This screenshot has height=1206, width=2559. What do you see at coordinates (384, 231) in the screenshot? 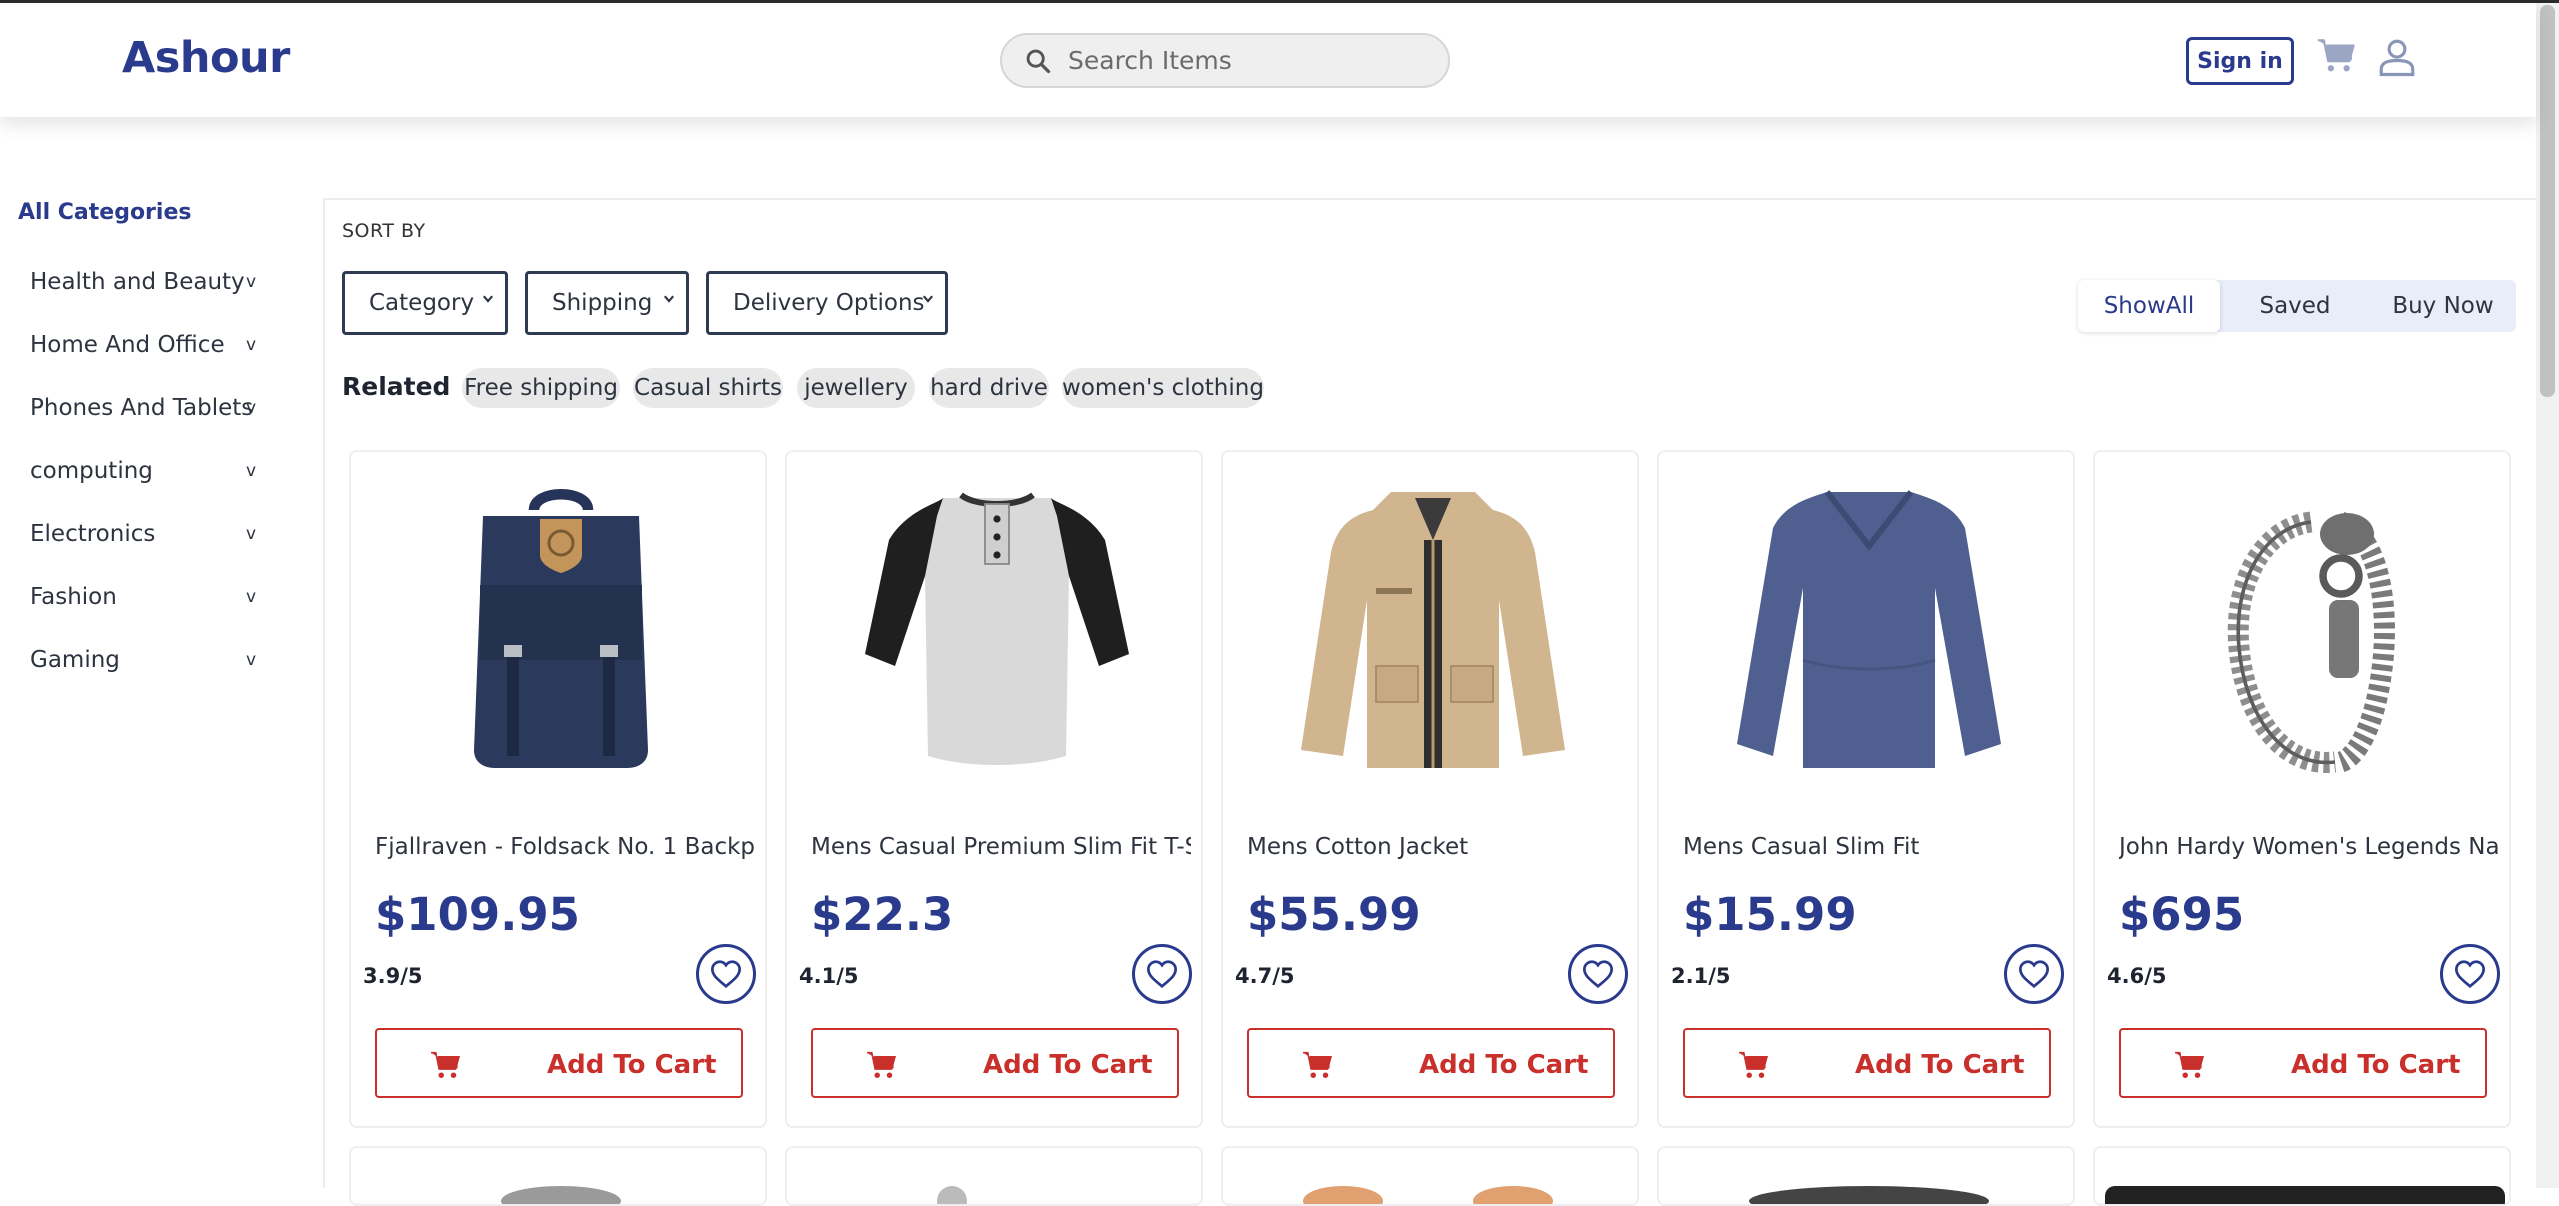
I see `sort-by-label: SORT BY` at bounding box center [384, 231].